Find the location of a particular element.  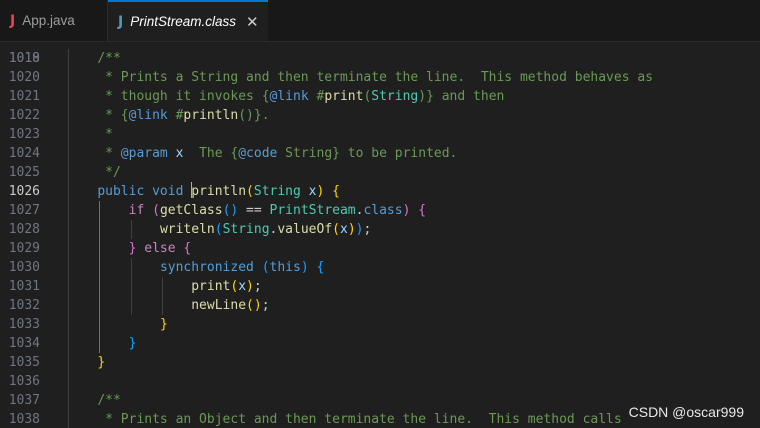

editor-tab-bar: J App.java J PrintStream.class ✕ is located at coordinates (380, 21).